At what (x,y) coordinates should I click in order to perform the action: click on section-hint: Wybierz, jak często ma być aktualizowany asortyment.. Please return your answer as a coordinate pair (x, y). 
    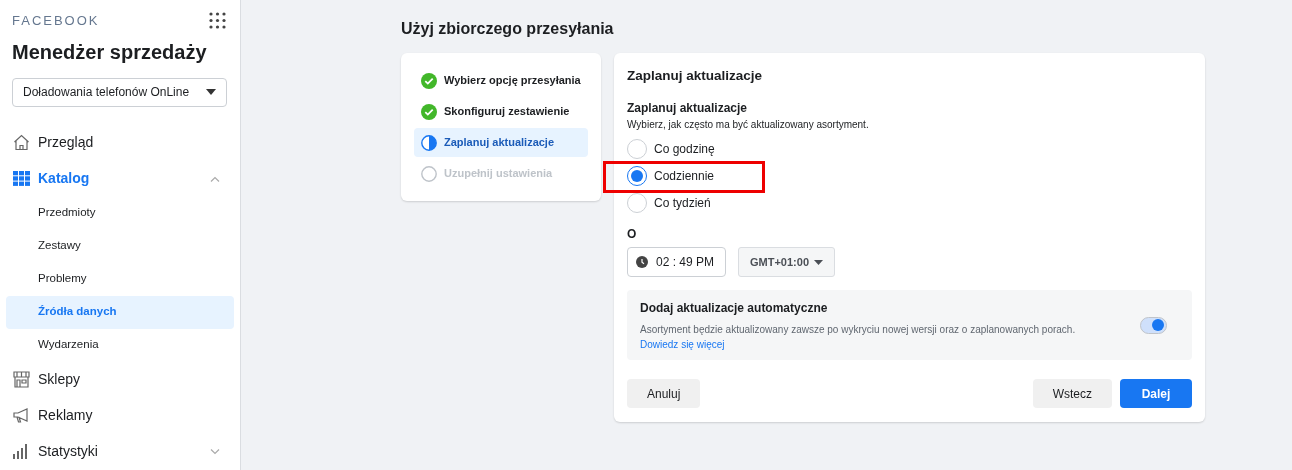
    Looking at the image, I should click on (748, 125).